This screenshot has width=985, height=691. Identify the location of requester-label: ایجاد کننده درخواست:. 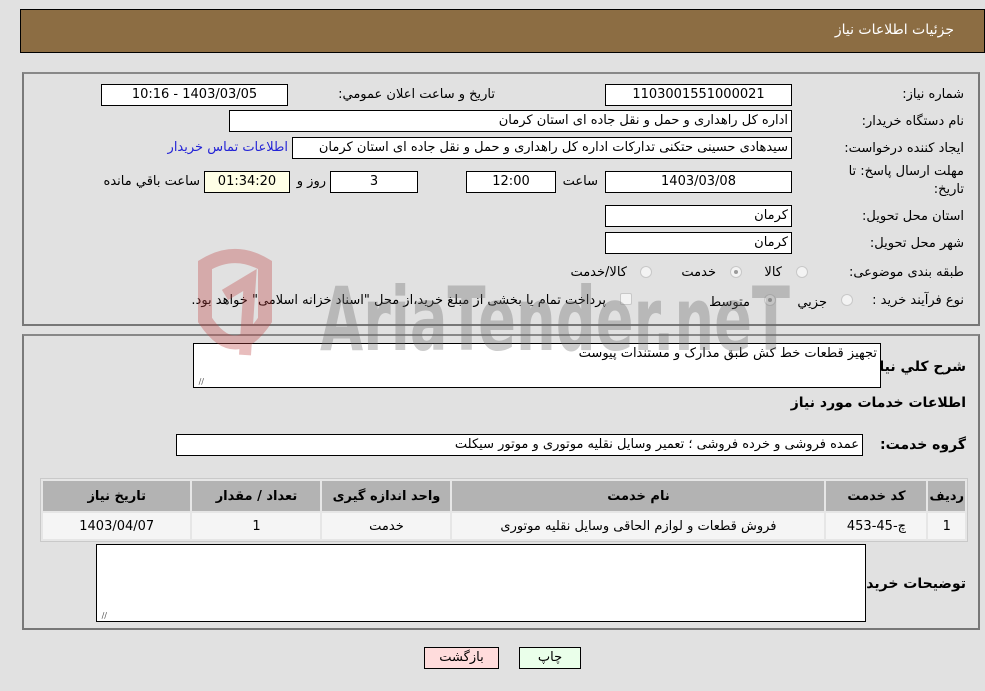
(904, 148).